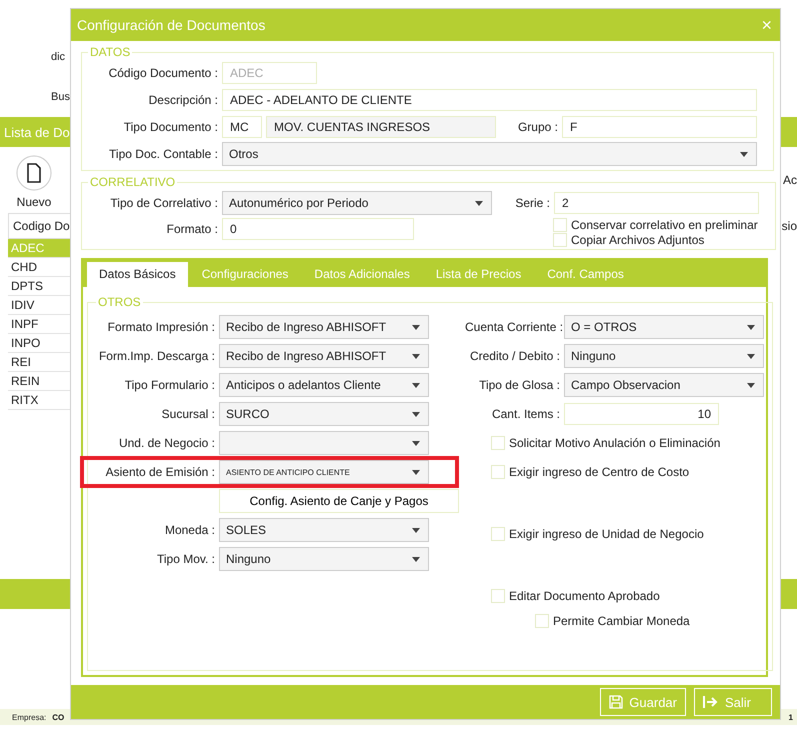 The height and width of the screenshot is (733, 797). Describe the element at coordinates (324, 385) in the screenshot. I see `dropdown: Anticipos o adelantos Cliente` at that location.